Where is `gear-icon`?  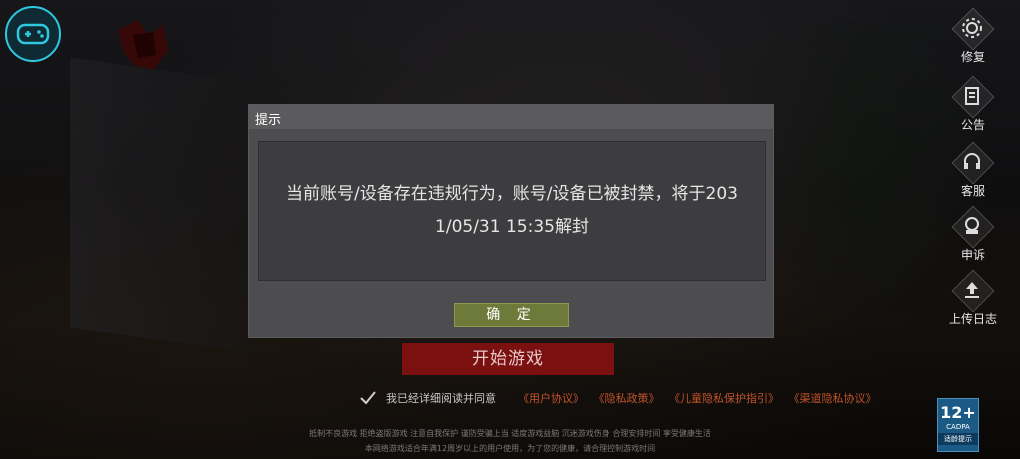
gear-icon is located at coordinates (972, 28).